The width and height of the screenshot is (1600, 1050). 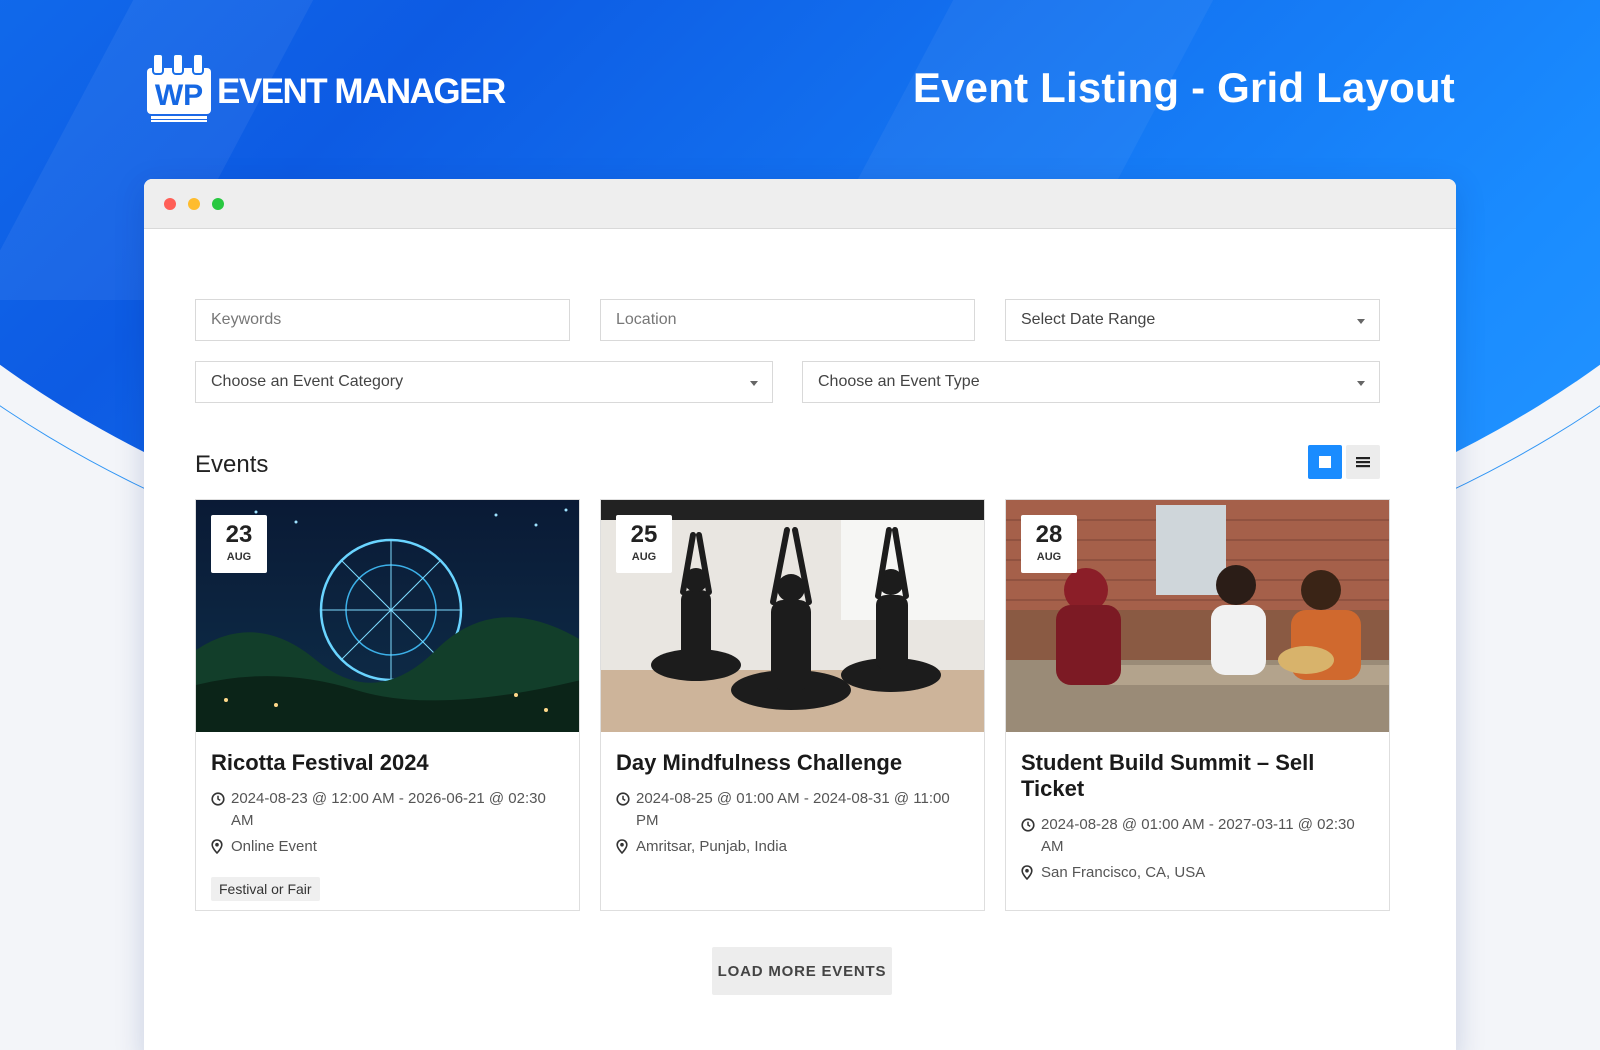 I want to click on list-icon, so click(x=1363, y=462).